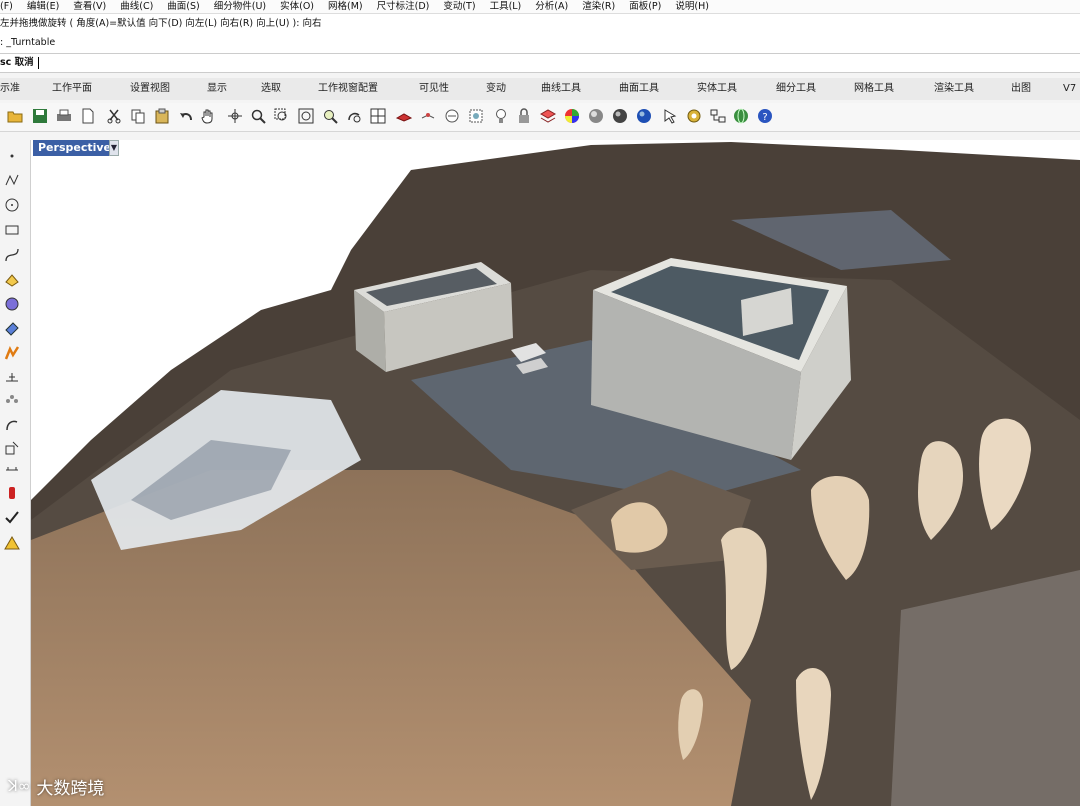  Describe the element at coordinates (540, 63) in the screenshot. I see `command-prompt: sc 取消` at that location.